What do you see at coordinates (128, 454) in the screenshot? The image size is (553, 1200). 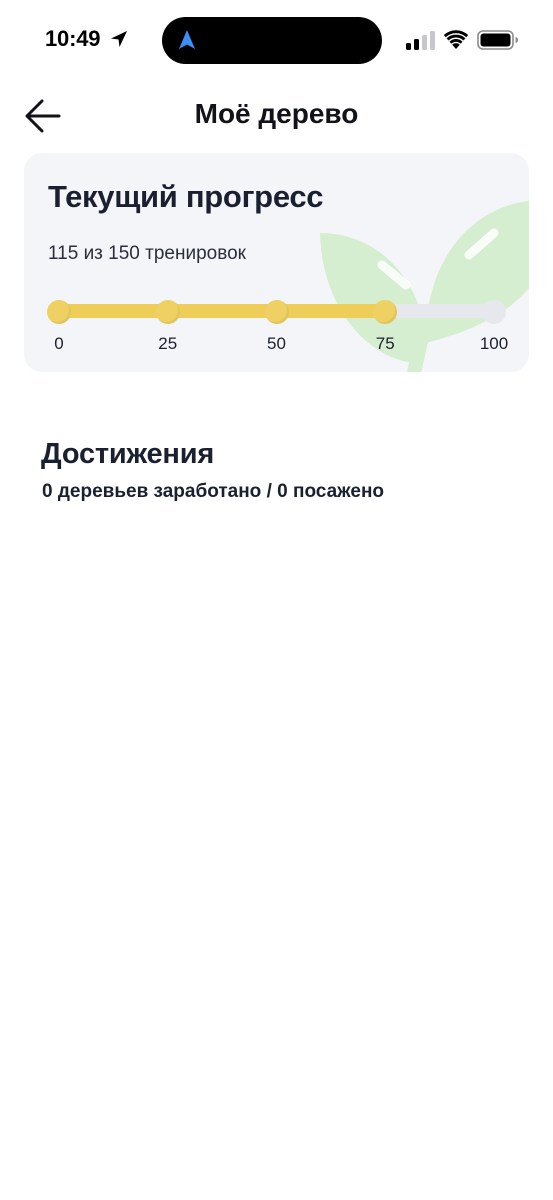 I see `achievements-title: Достижения` at bounding box center [128, 454].